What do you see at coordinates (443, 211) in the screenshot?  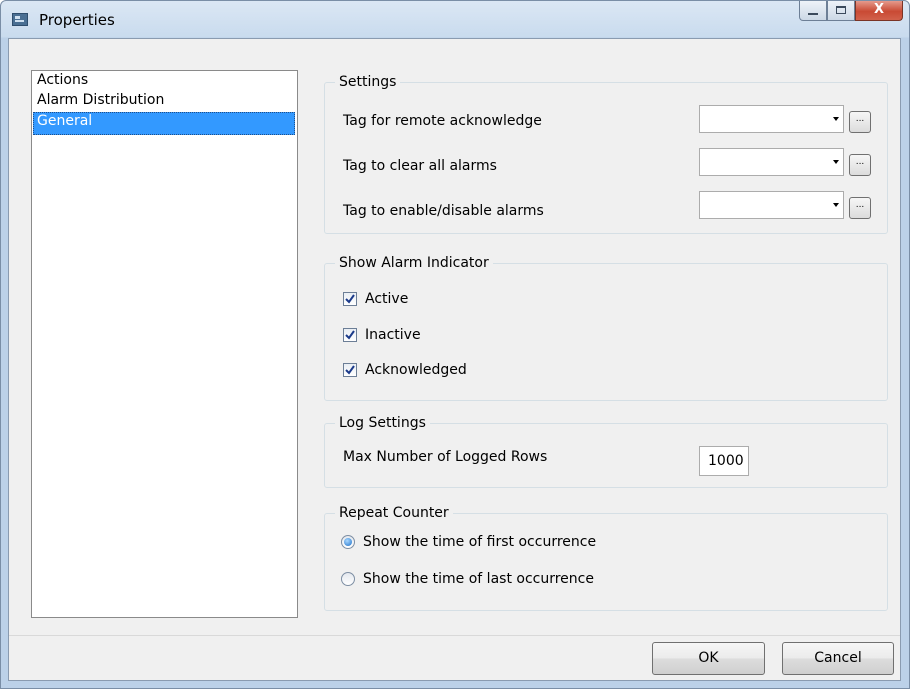 I see `enable-disable-alarms-label: Tag to enable/disable alarms` at bounding box center [443, 211].